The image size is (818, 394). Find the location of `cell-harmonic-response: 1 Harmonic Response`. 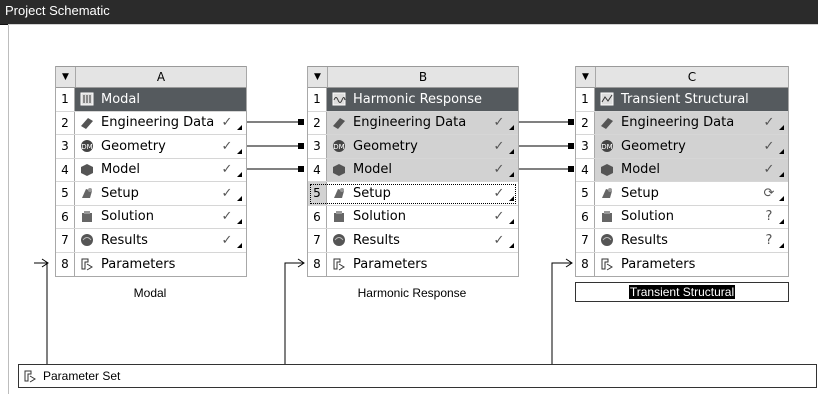

cell-harmonic-response: 1 Harmonic Response is located at coordinates (413, 100).